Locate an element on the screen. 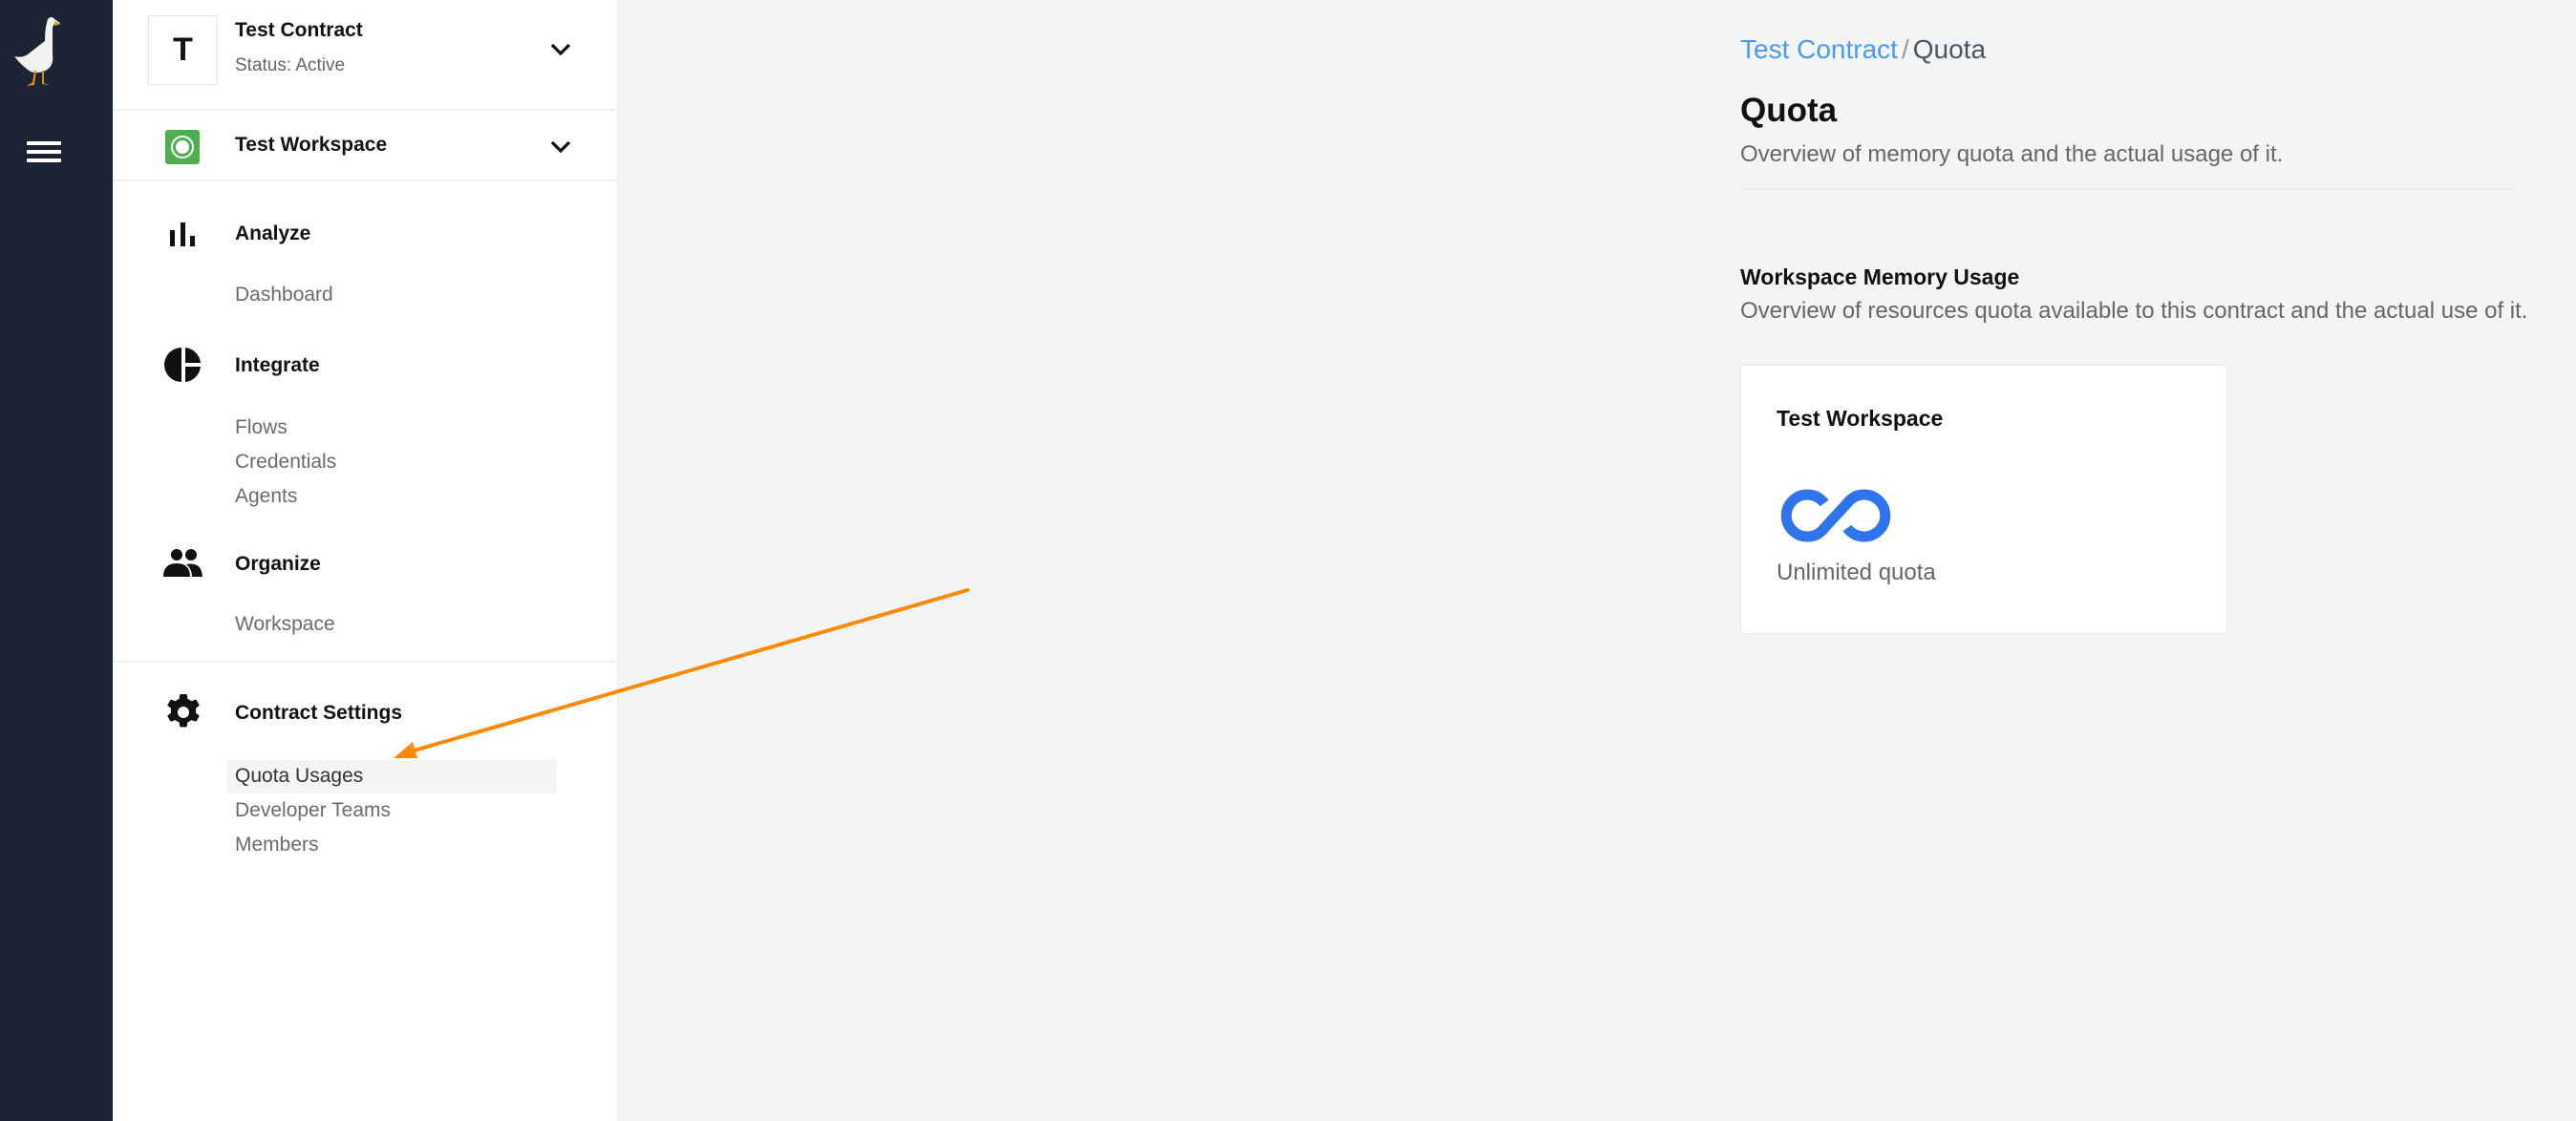  people-icon is located at coordinates (182, 563).